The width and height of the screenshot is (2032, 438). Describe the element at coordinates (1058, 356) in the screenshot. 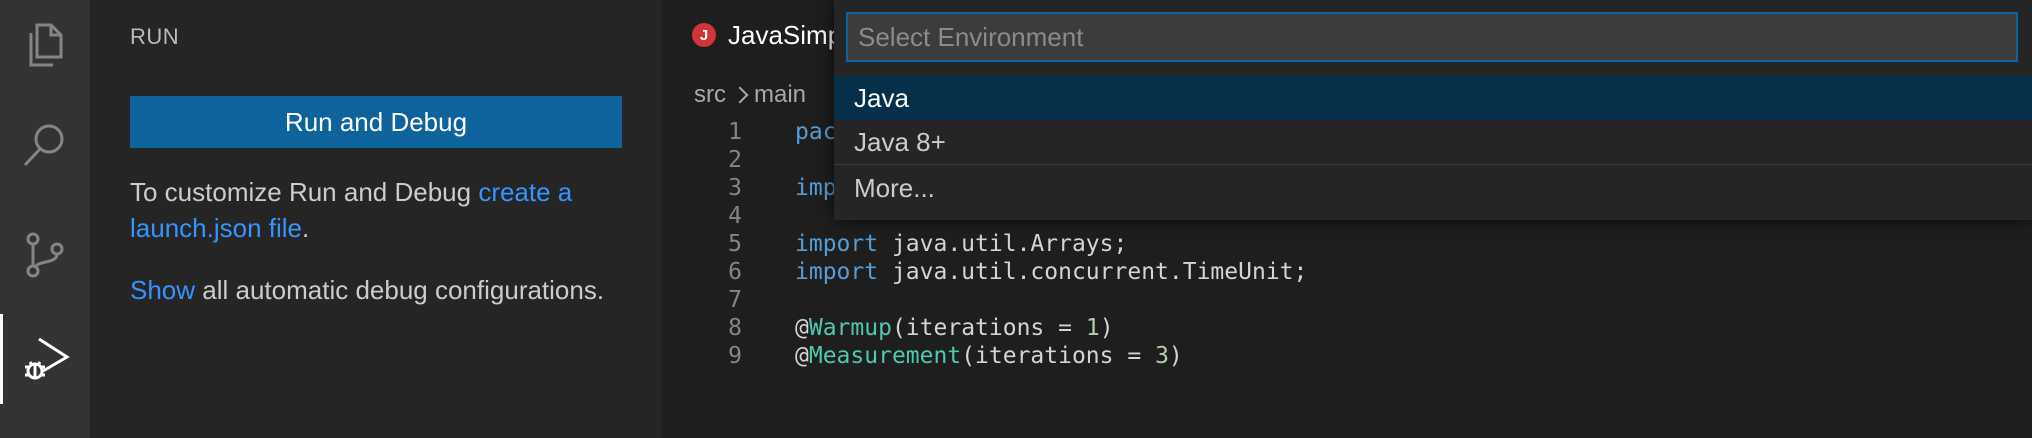

I see `annotation-args: (iterations =` at that location.